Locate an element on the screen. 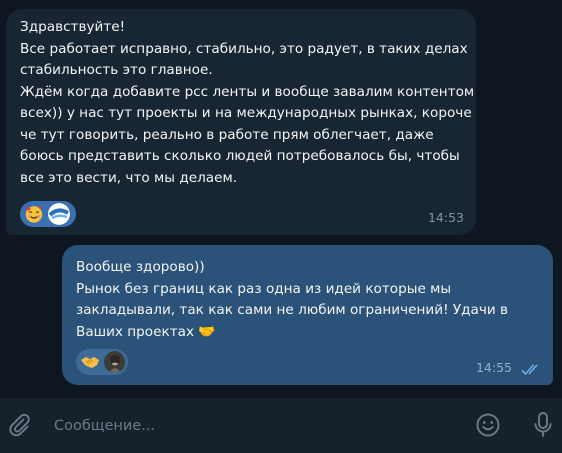 The height and width of the screenshot is (453, 562). attach-button is located at coordinates (19, 425).